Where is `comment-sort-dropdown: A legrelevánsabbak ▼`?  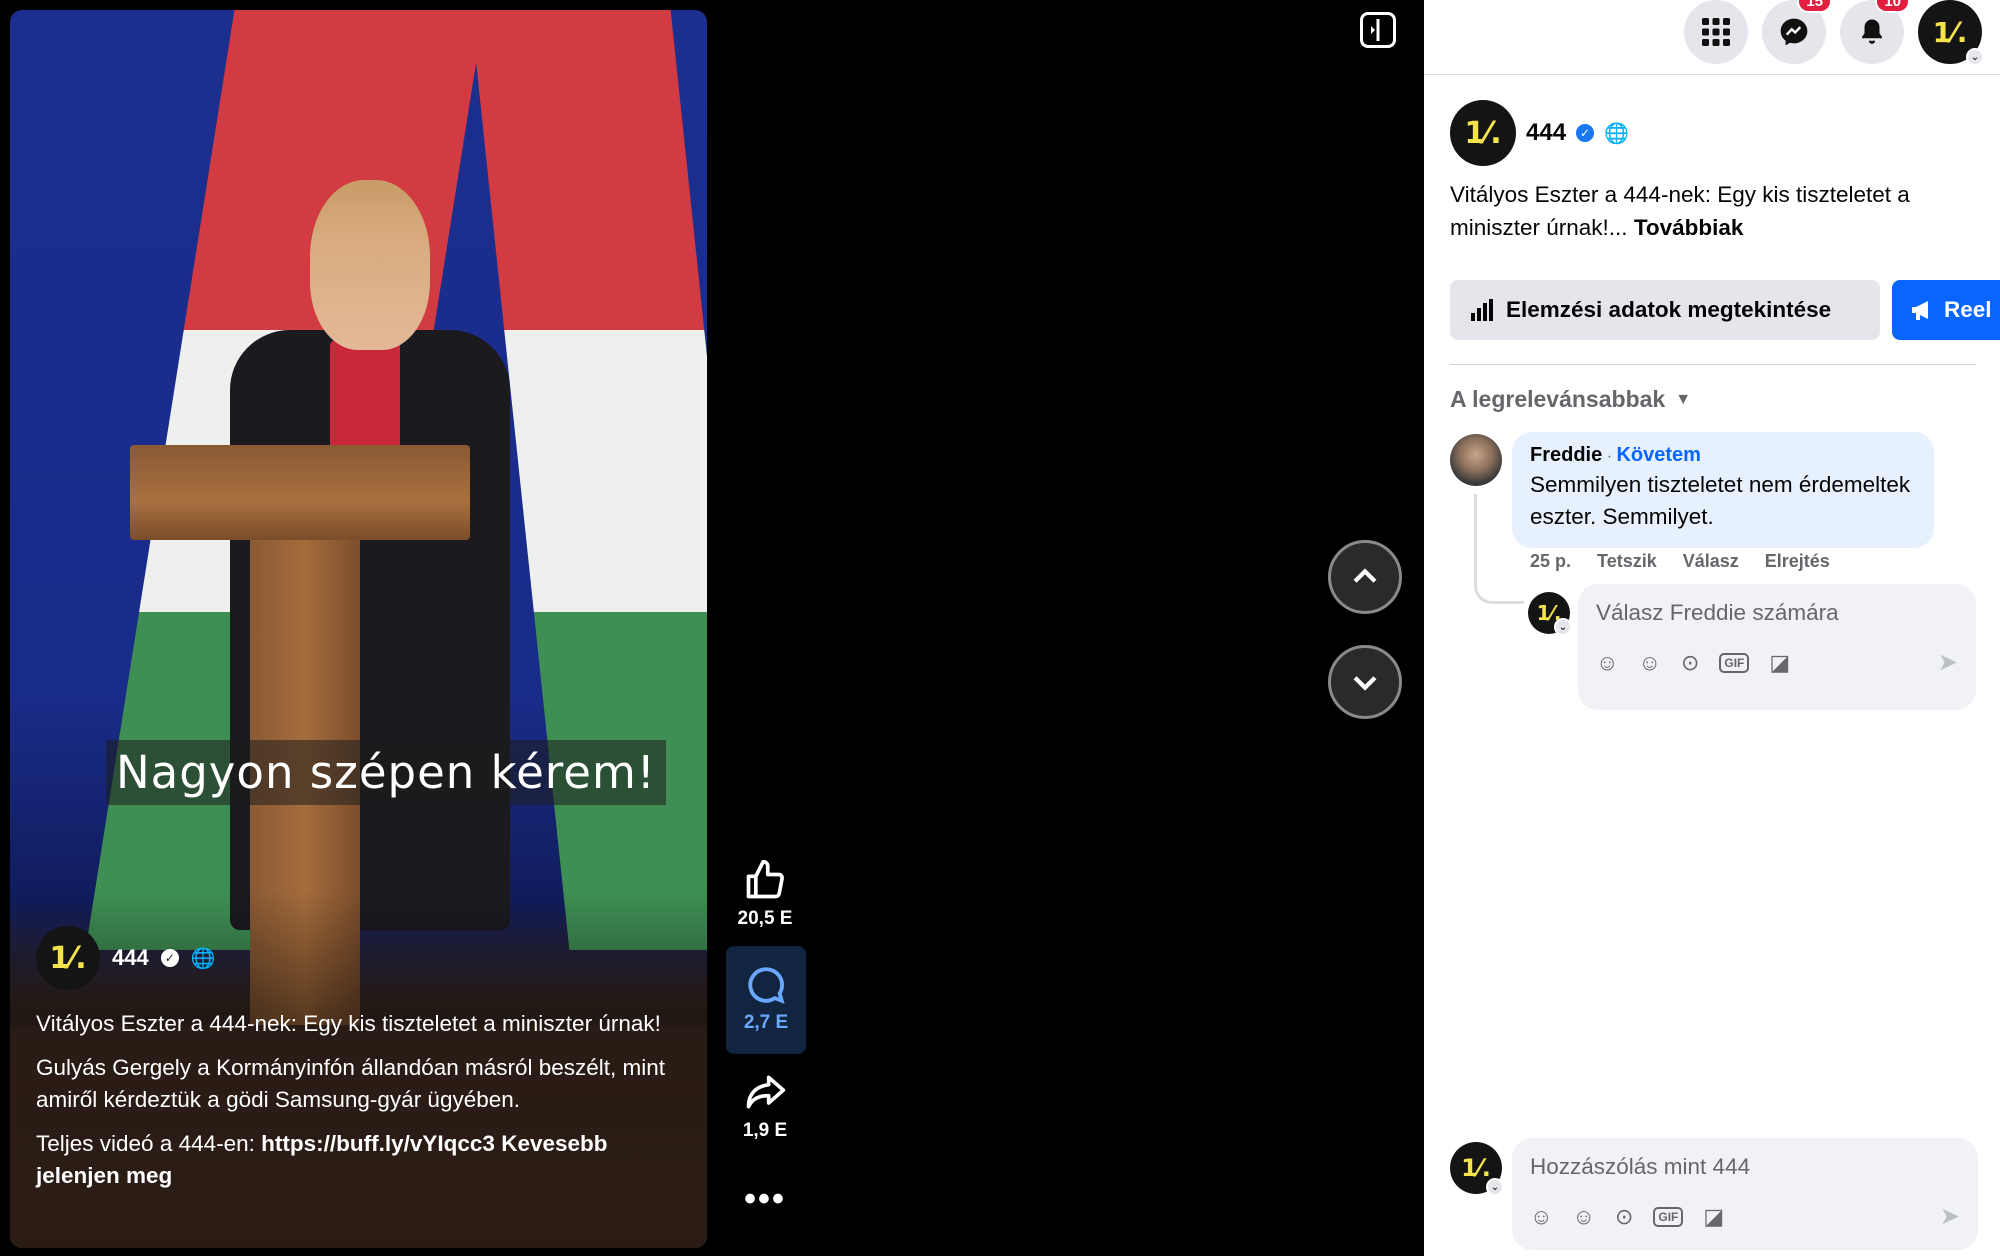
comment-sort-dropdown: A legrelevánsabbak ▼ is located at coordinates (1570, 399).